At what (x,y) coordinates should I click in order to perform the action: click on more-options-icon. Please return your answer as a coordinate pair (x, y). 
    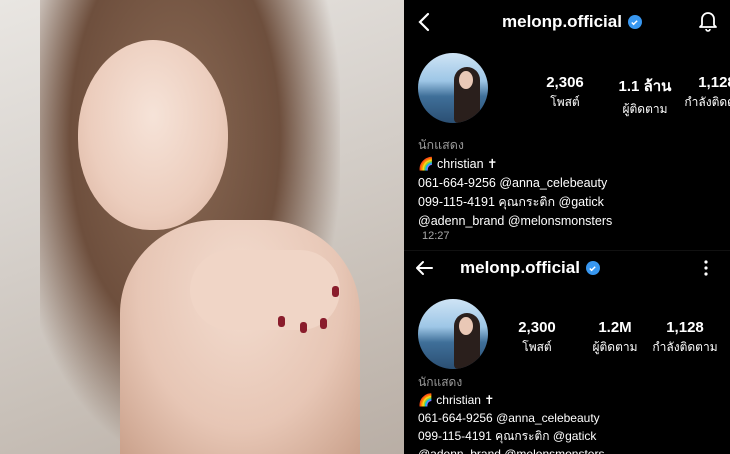
    Looking at the image, I should click on (706, 268).